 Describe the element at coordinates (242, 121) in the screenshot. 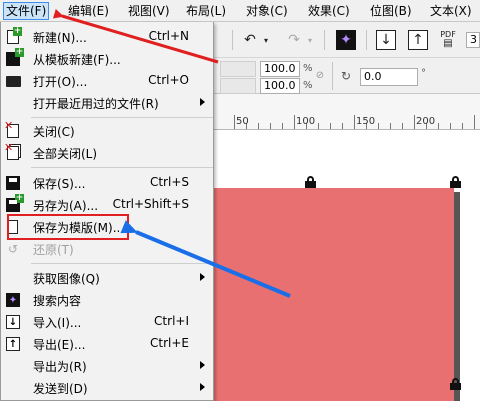

I see `ruler-label: 50` at that location.